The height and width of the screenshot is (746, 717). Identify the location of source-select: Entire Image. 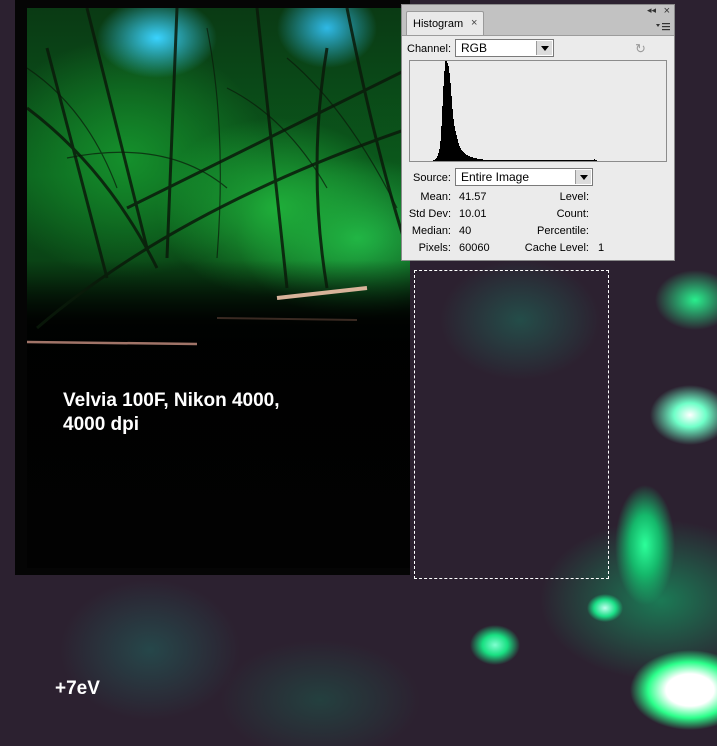
(524, 177).